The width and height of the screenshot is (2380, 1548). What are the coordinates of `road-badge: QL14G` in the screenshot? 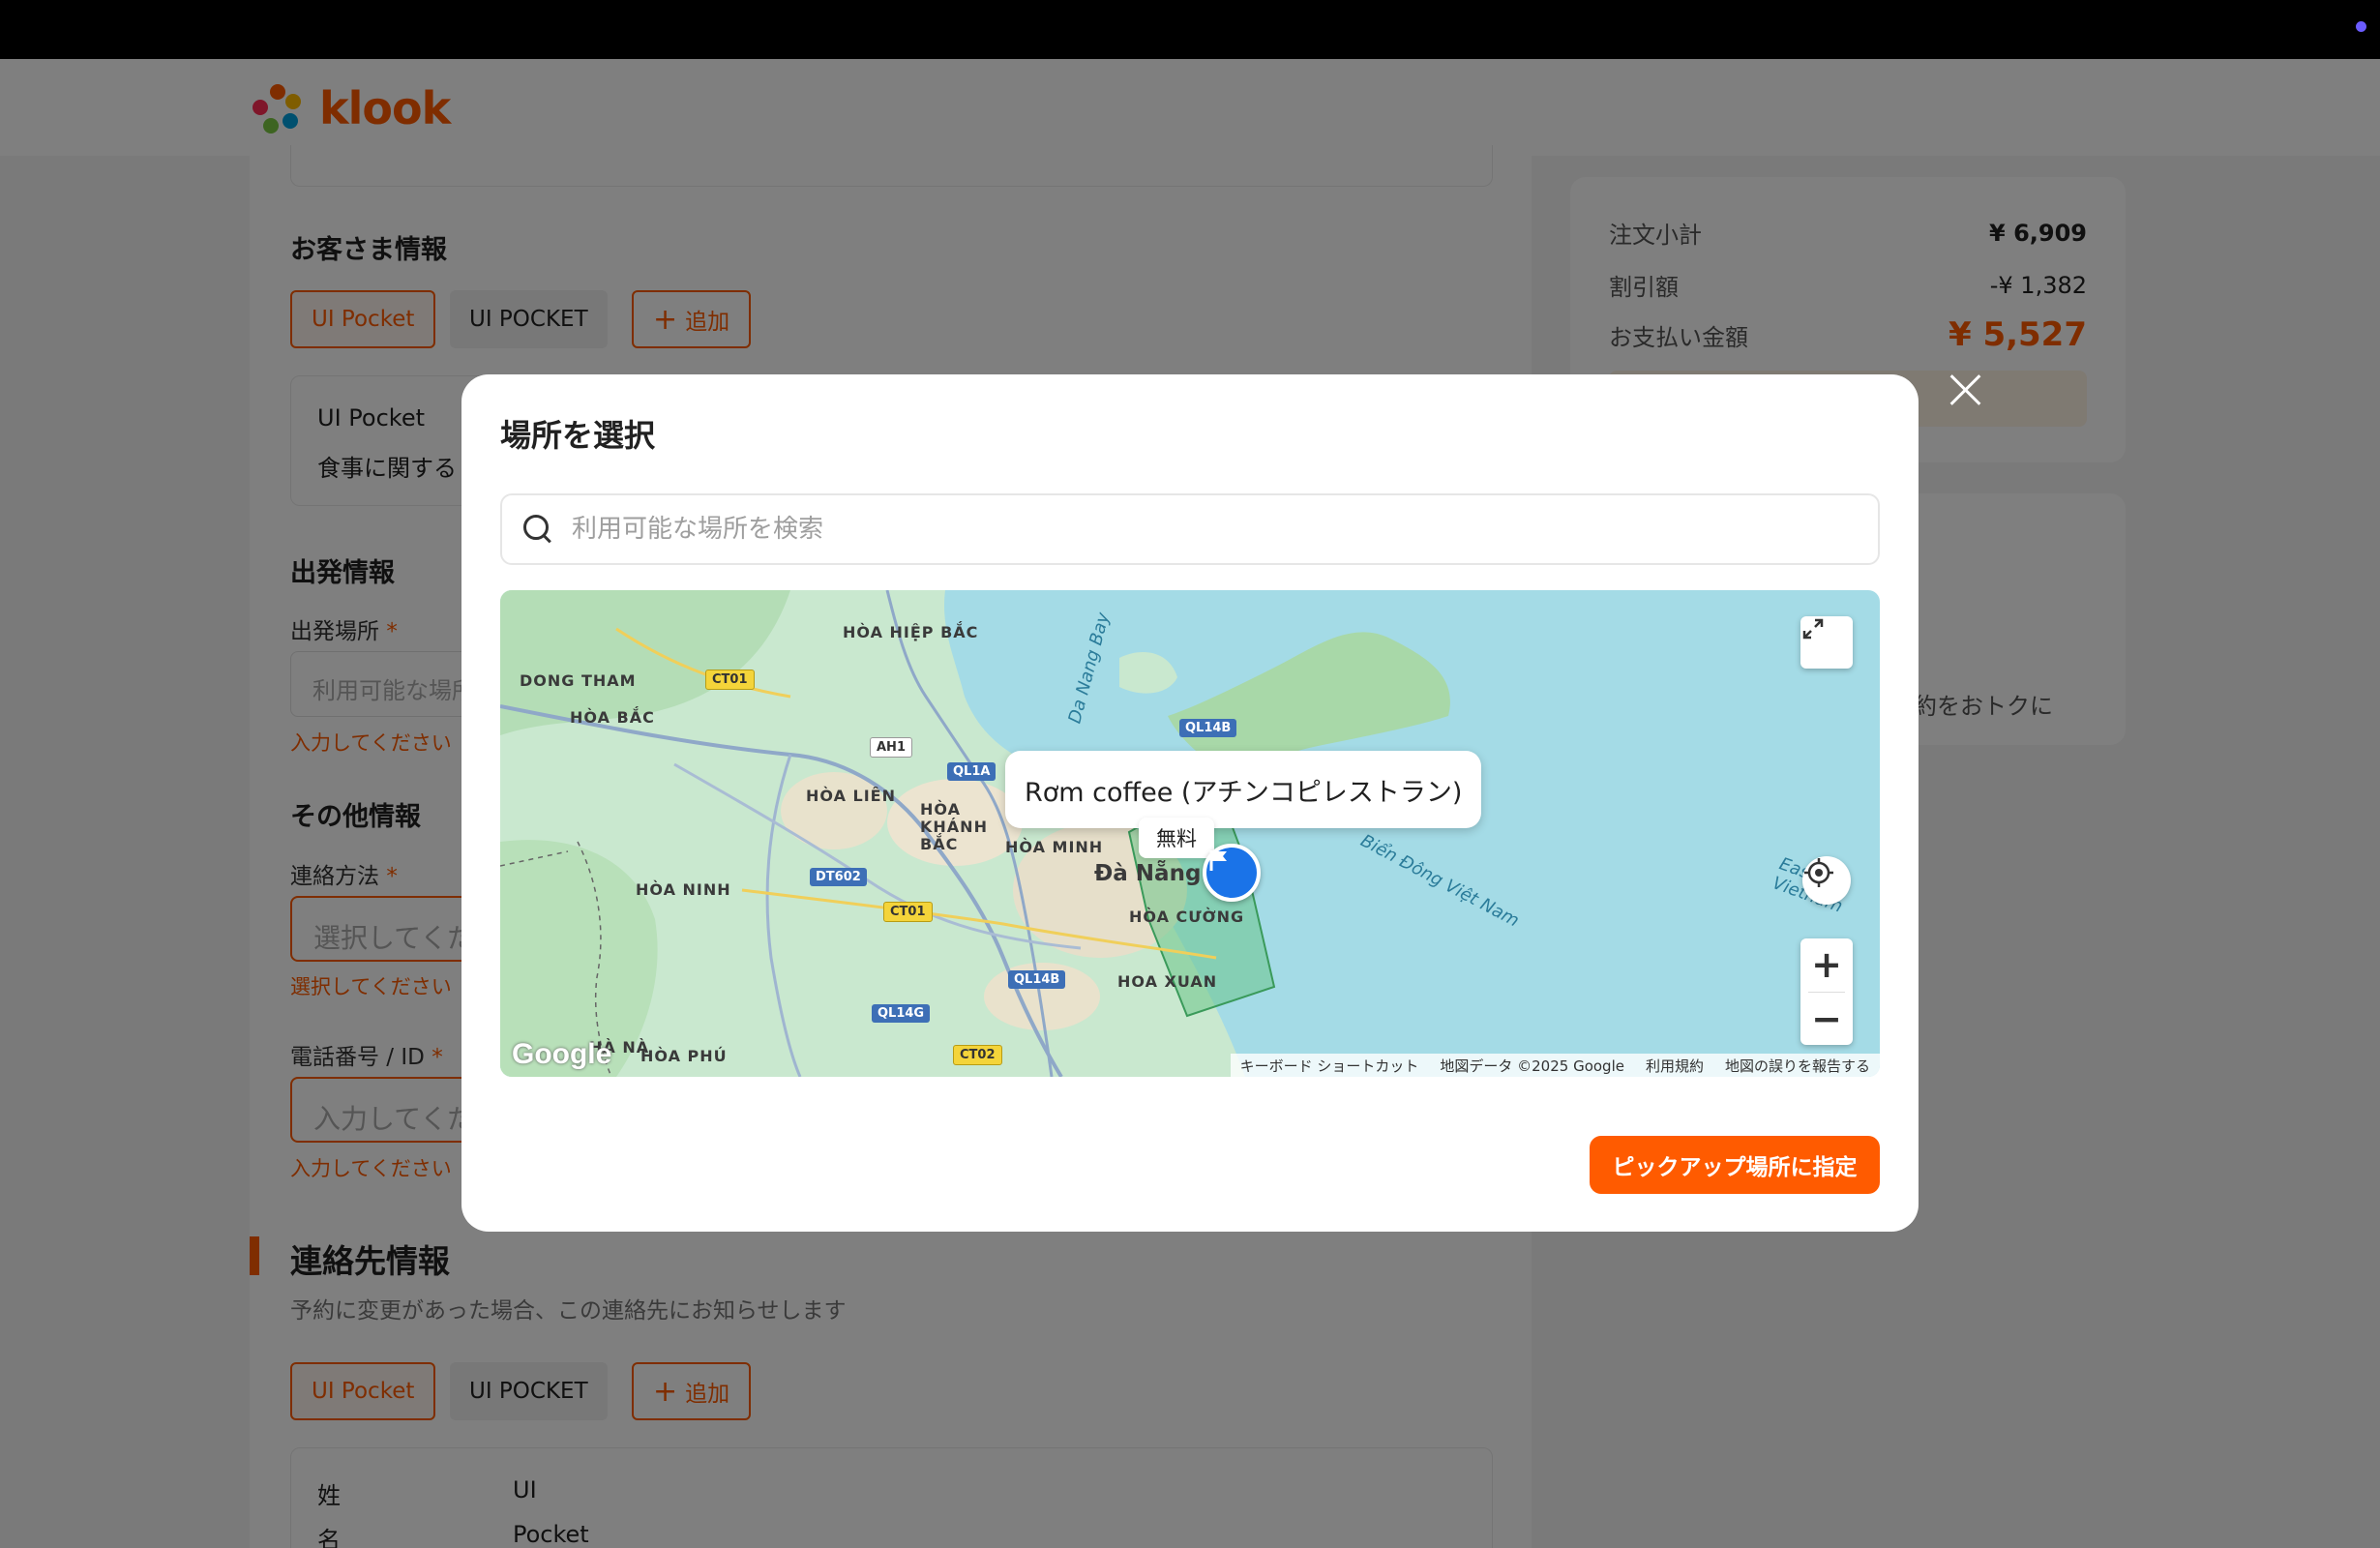 It's located at (902, 1013).